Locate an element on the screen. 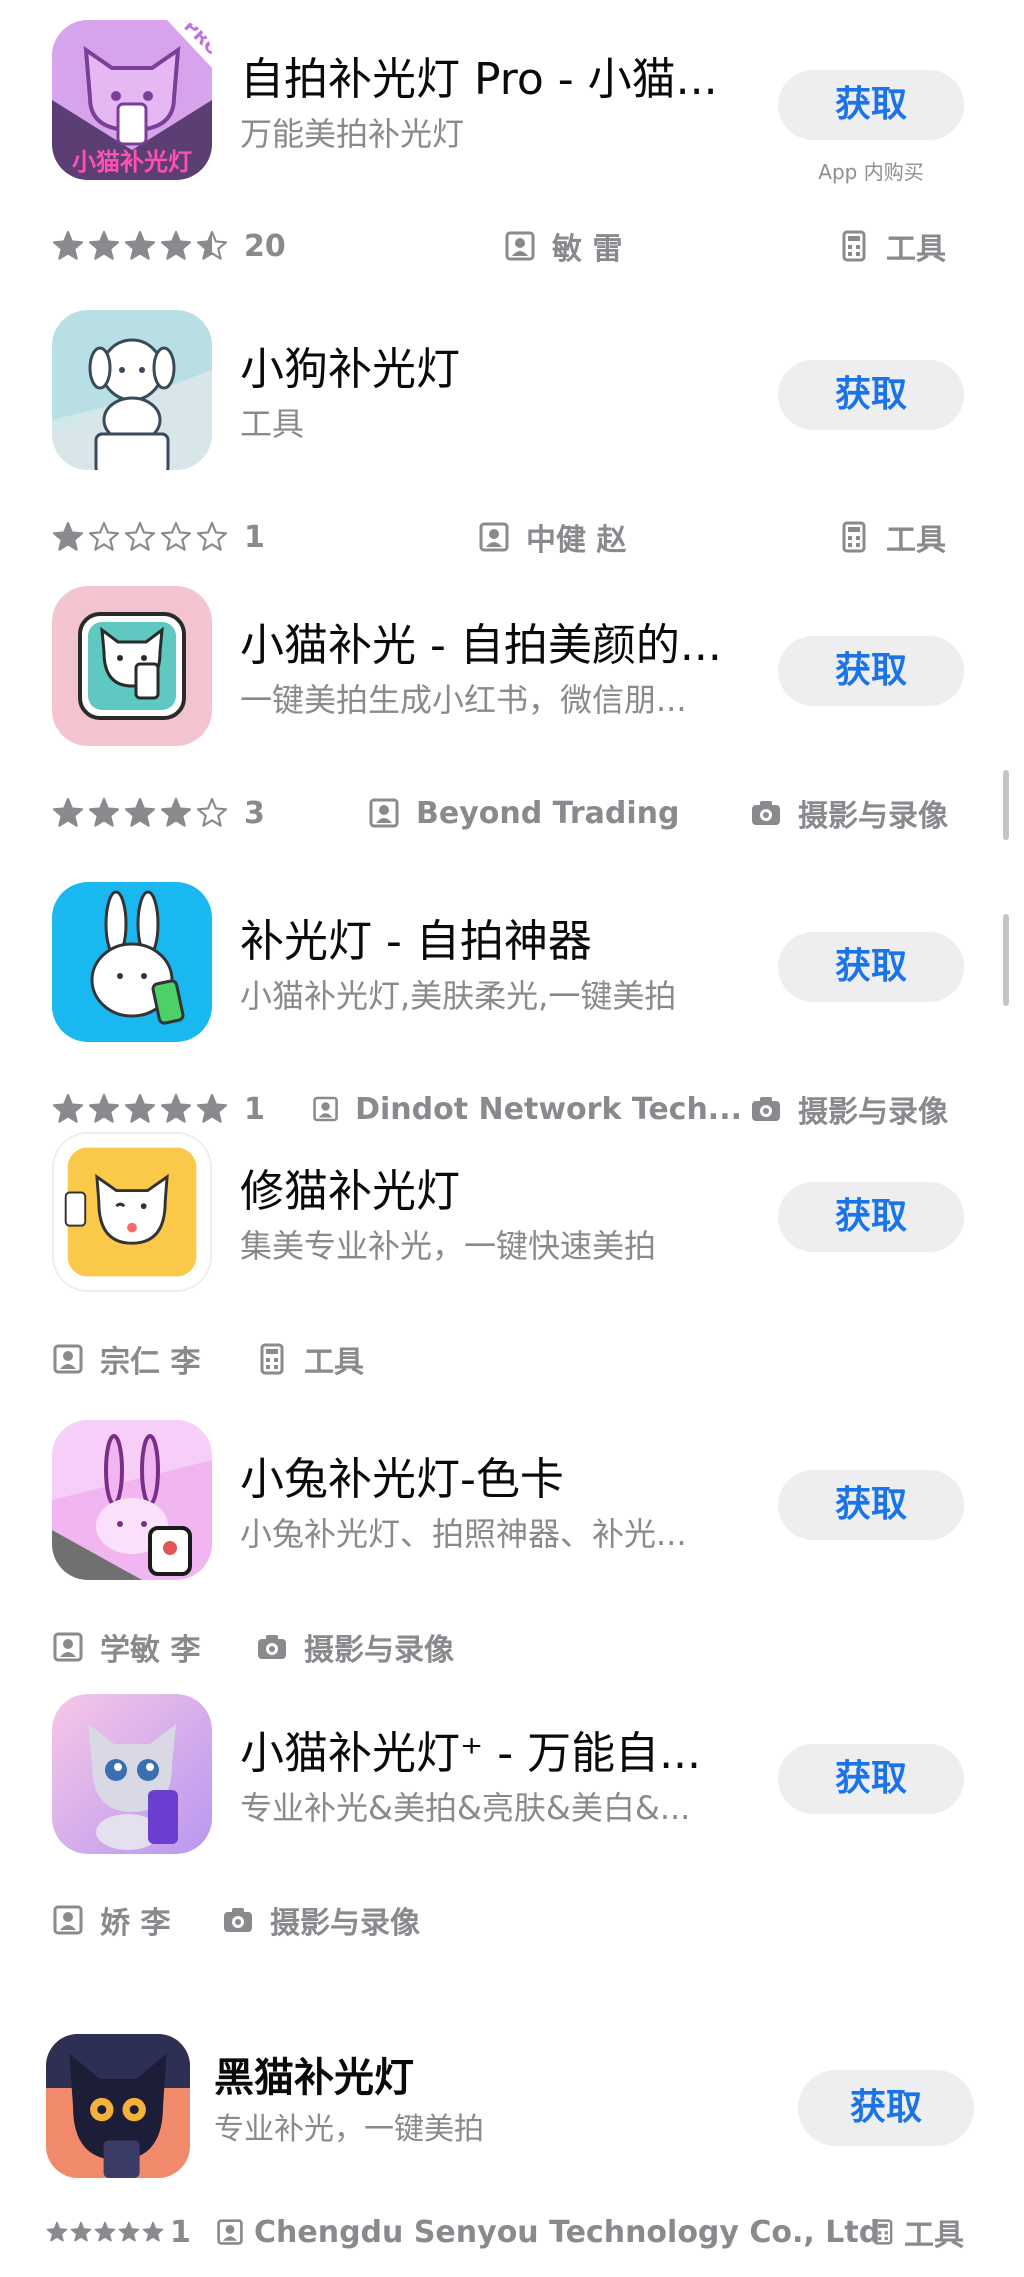 The height and width of the screenshot is (2277, 1024). rating: 3 is located at coordinates (158, 813).